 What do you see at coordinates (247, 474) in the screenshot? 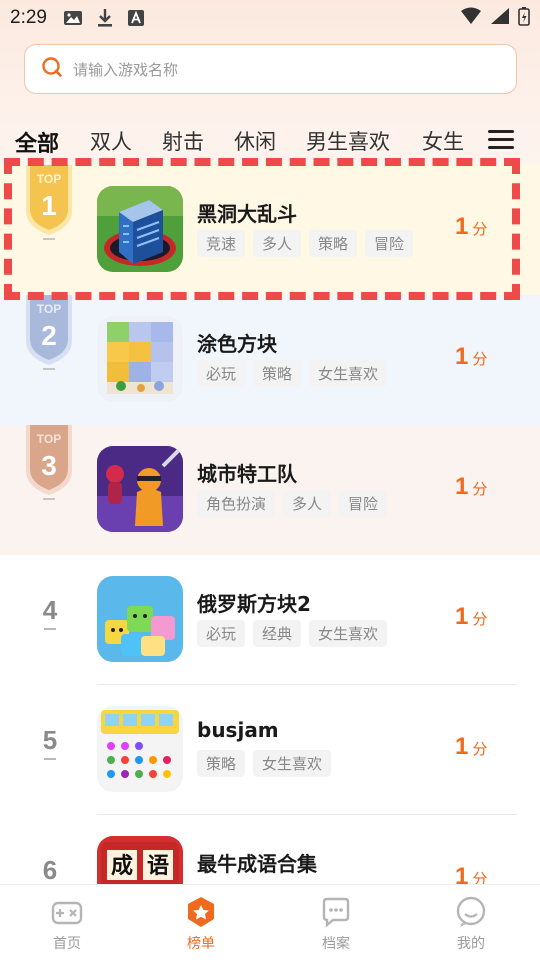
I see `game-name: 城市特工队` at bounding box center [247, 474].